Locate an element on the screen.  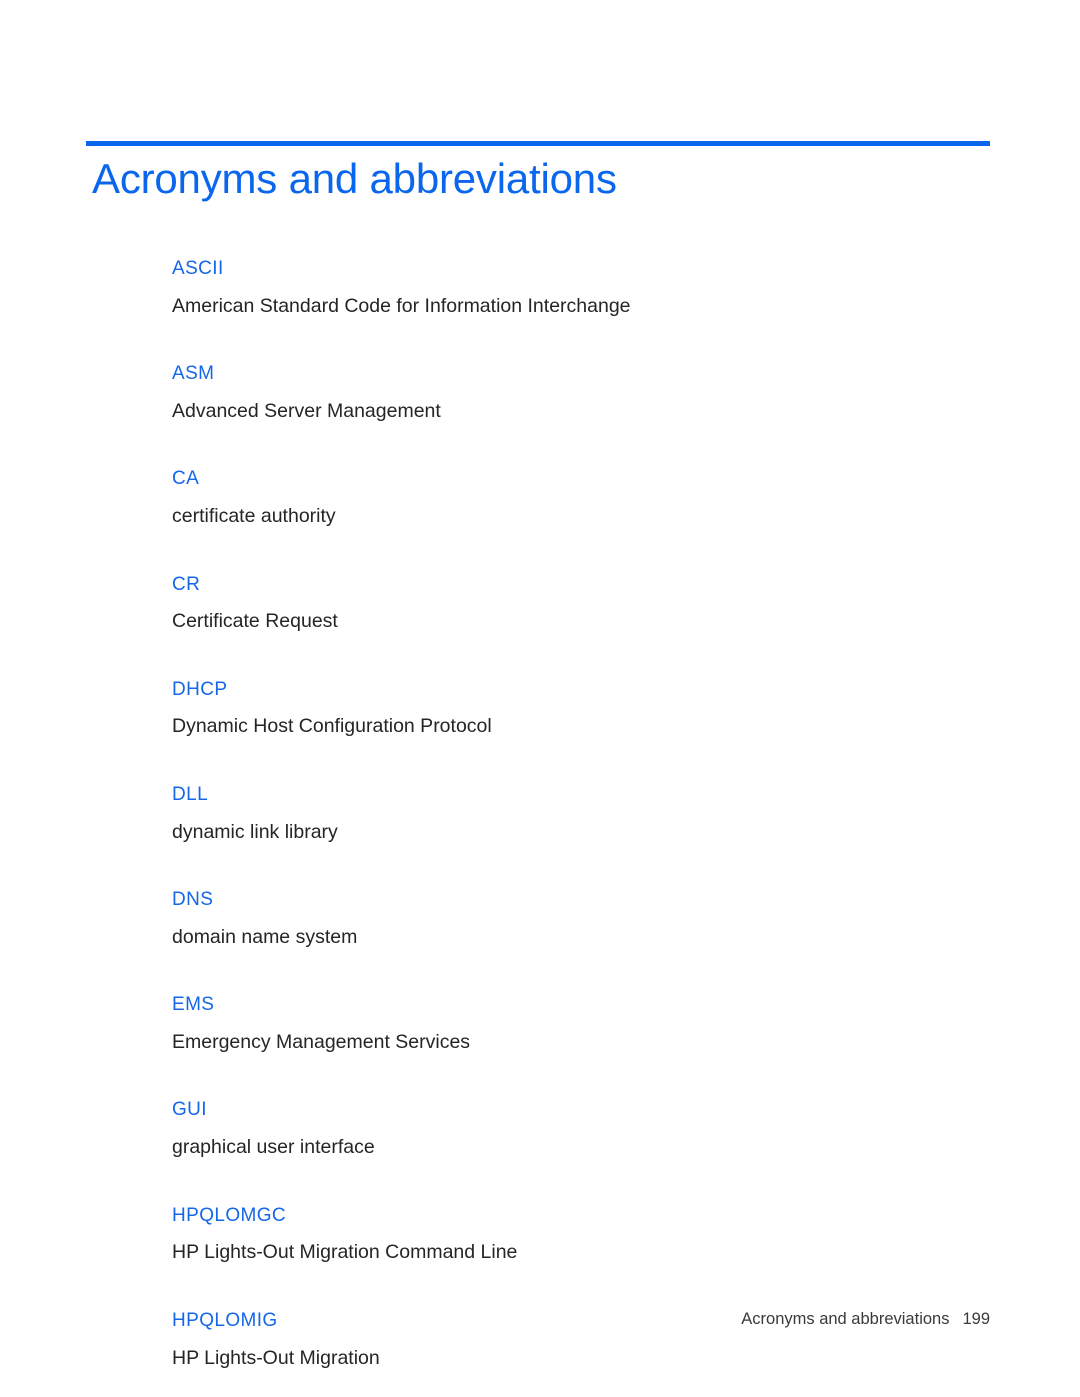
glossary-entry: DHCP Dynamic Host Configuration Protocol is located at coordinates (552, 709).